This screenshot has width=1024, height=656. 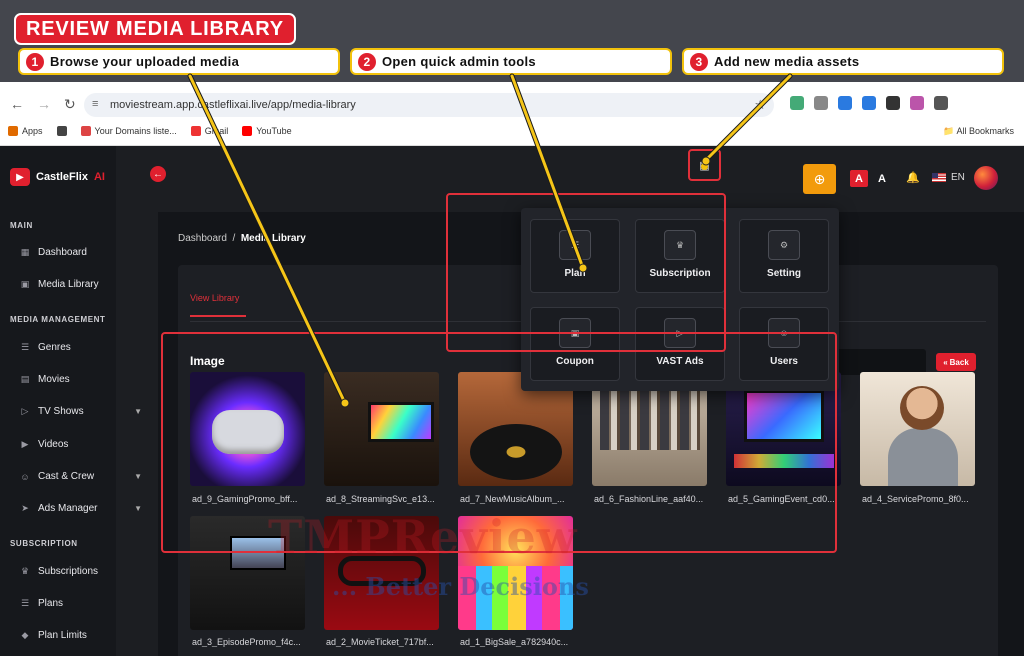 What do you see at coordinates (70, 104) in the screenshot?
I see `reload-icon: ↻` at bounding box center [70, 104].